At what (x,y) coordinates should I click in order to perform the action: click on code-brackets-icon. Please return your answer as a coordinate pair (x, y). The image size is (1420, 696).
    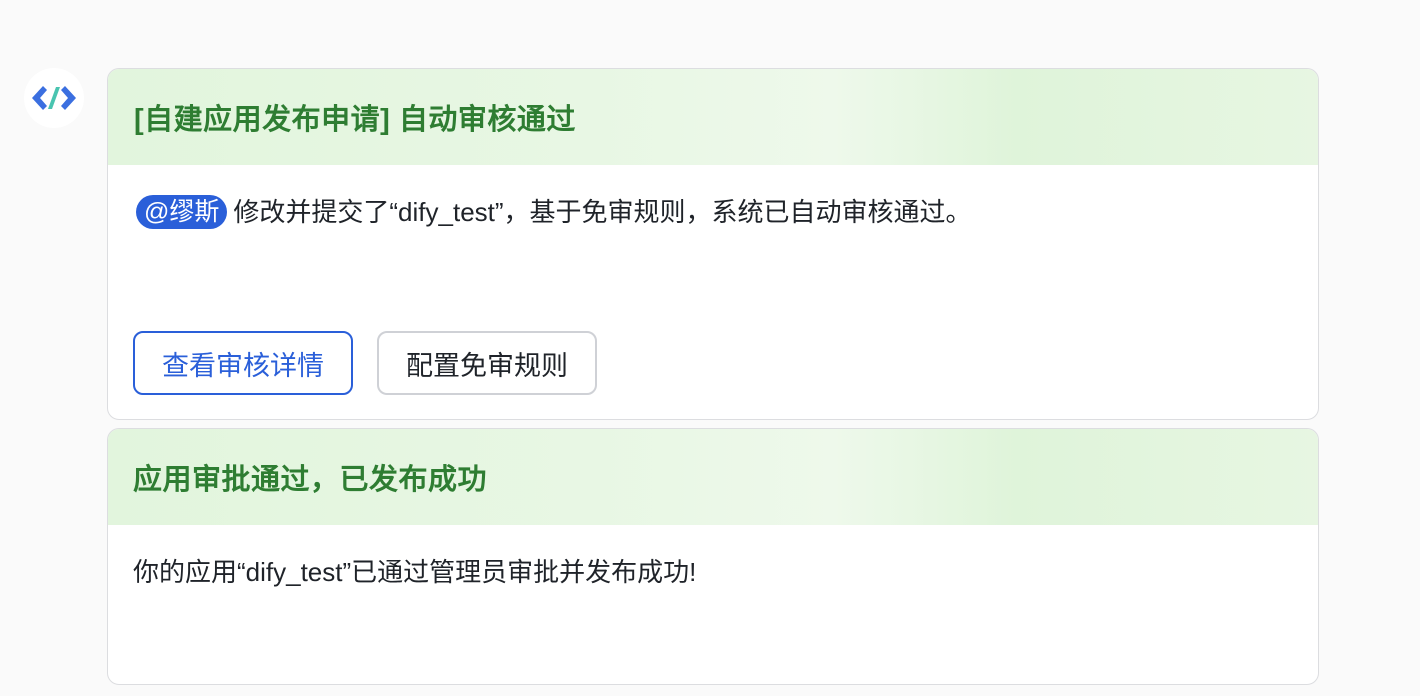
    Looking at the image, I should click on (54, 98).